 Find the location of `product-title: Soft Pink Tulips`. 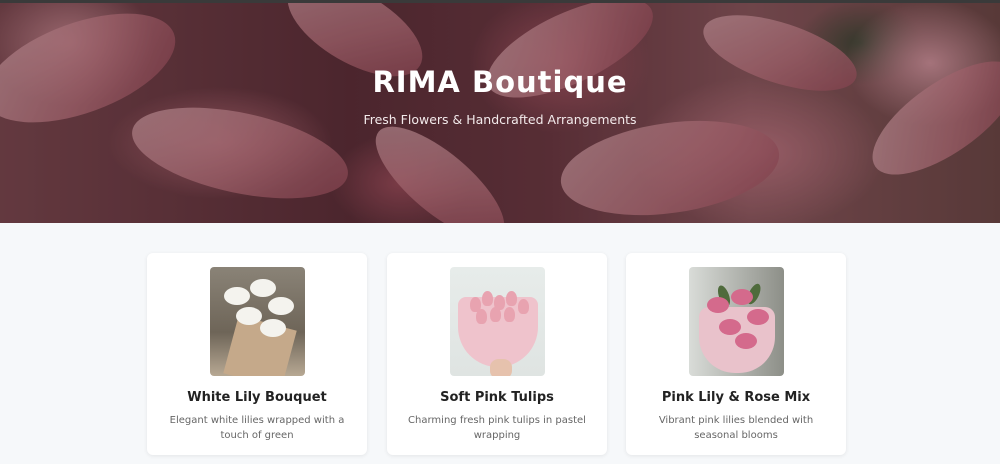

product-title: Soft Pink Tulips is located at coordinates (497, 397).